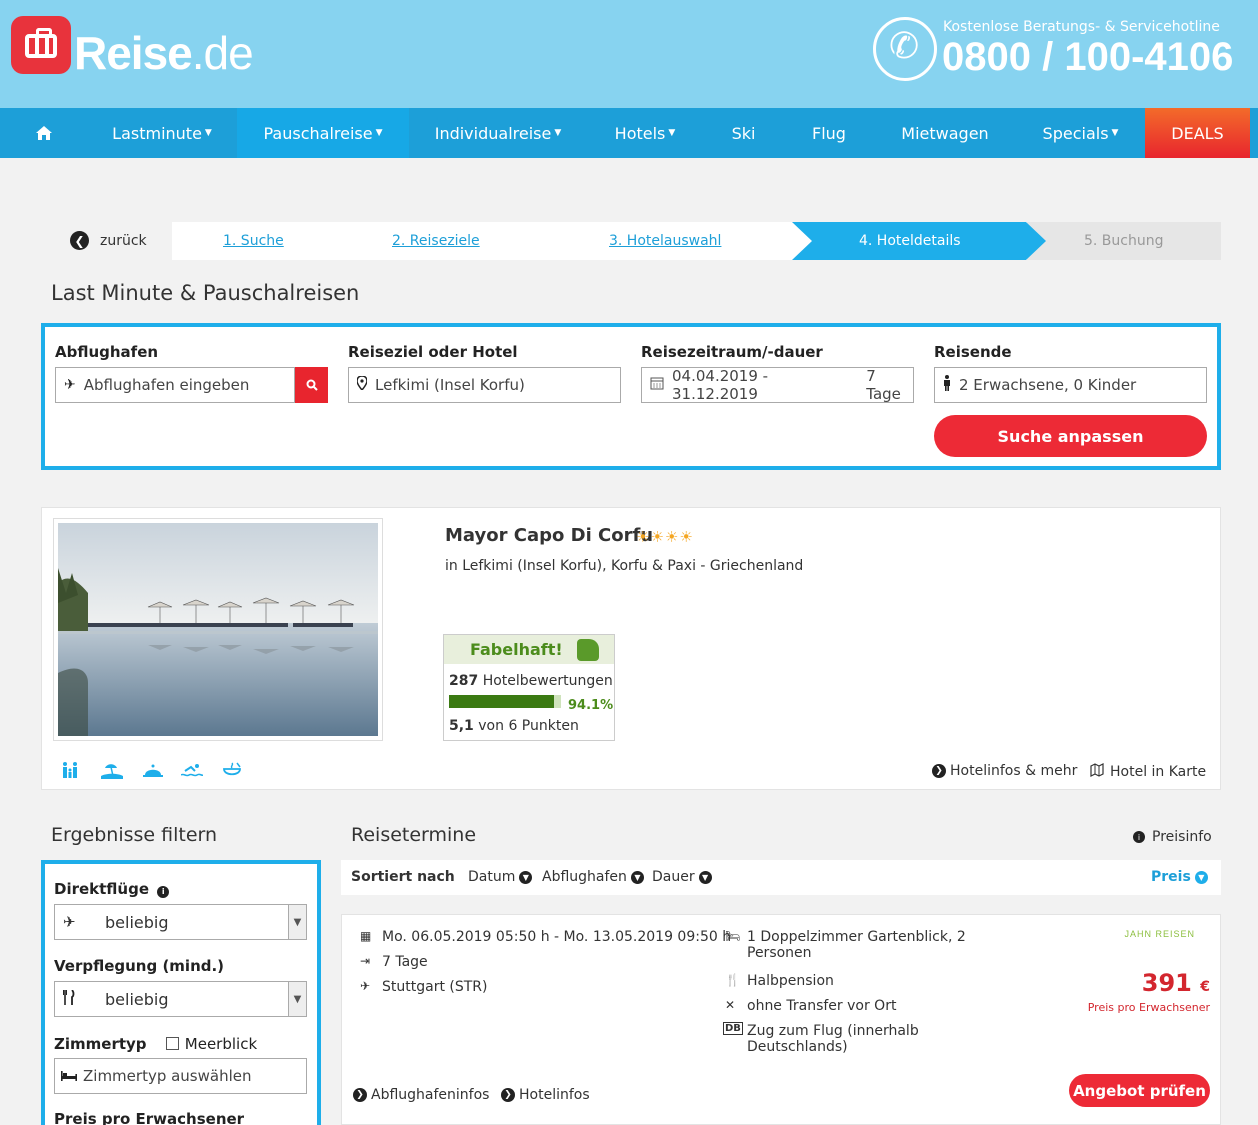 This screenshot has width=1258, height=1125. What do you see at coordinates (973, 352) in the screenshot?
I see `travellers-label: Reisende` at bounding box center [973, 352].